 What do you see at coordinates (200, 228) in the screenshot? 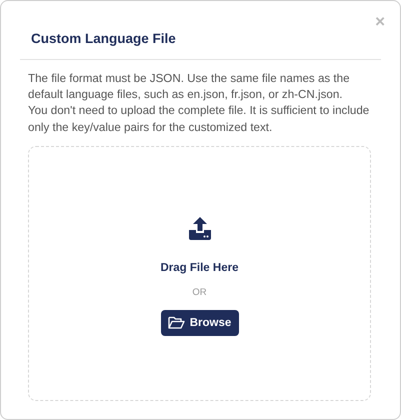
I see `upload-icon` at bounding box center [200, 228].